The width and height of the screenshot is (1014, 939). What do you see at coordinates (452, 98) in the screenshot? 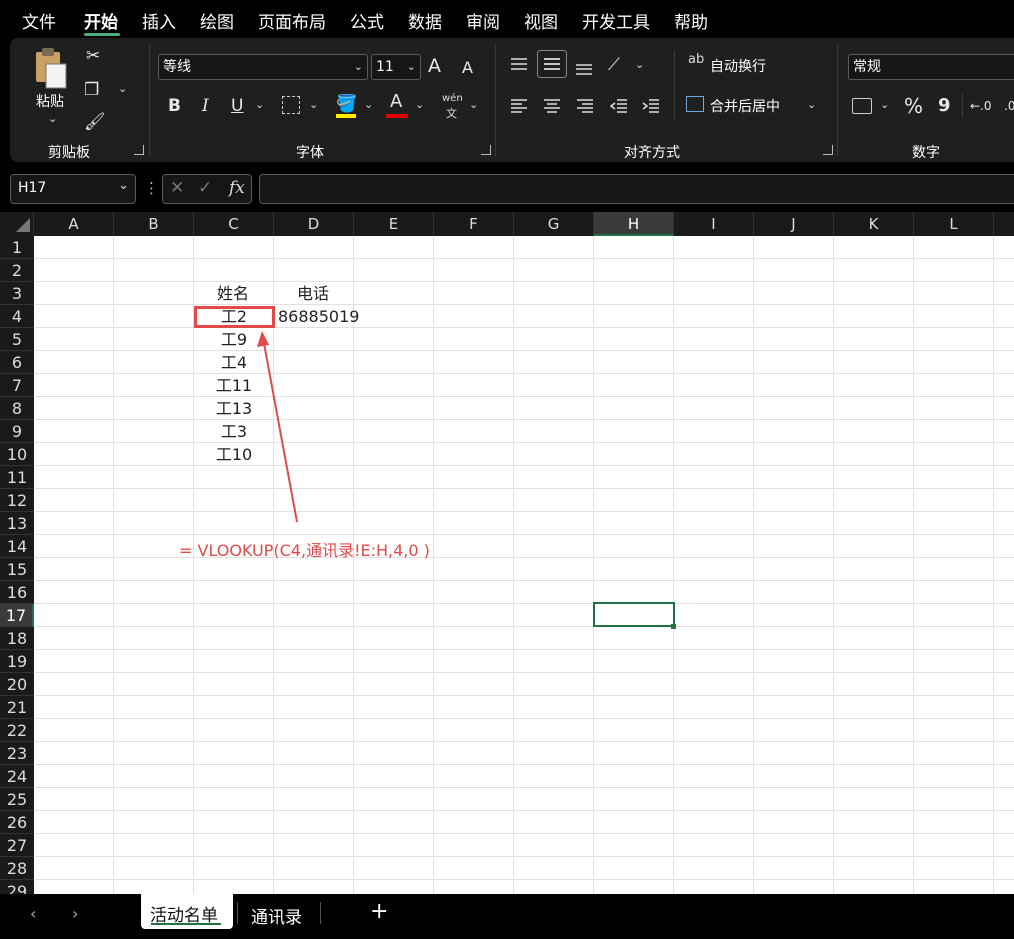
I see `phonetic-top-label: wén` at bounding box center [452, 98].